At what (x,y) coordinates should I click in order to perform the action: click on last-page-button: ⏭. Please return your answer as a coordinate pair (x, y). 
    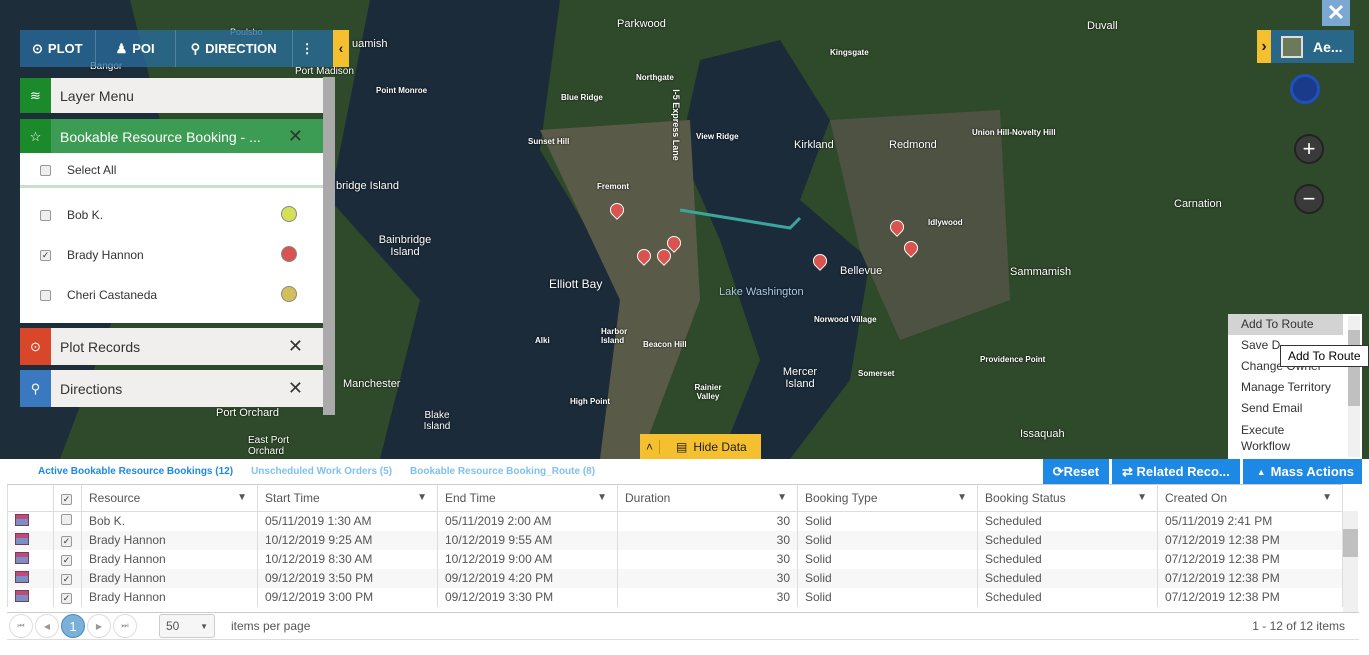
    Looking at the image, I should click on (125, 626).